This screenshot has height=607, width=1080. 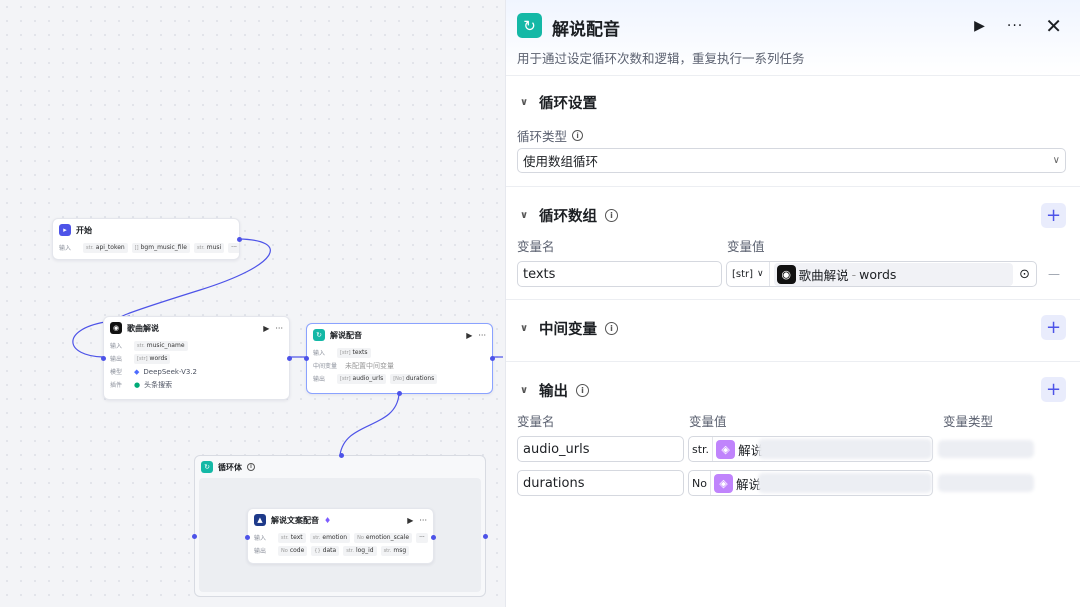 I want to click on panel-description: 用于通过设定循环次数和逻辑，重复执行一系列任务, so click(x=661, y=57).